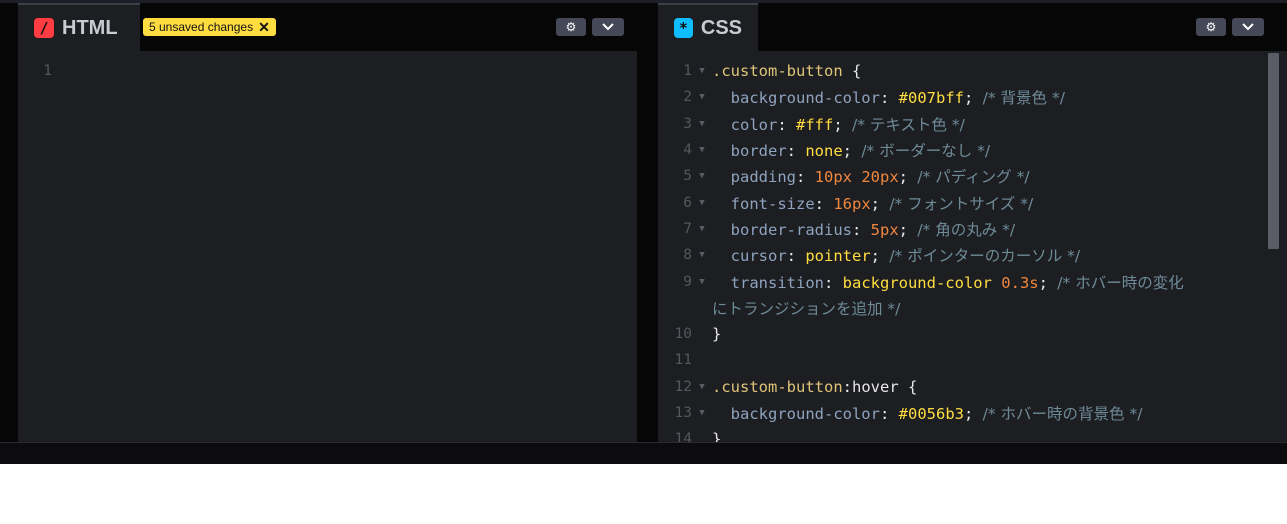 Image resolution: width=1287 pixels, height=524 pixels. What do you see at coordinates (1020, 282) in the screenshot?
I see `code-token: 0.3s` at bounding box center [1020, 282].